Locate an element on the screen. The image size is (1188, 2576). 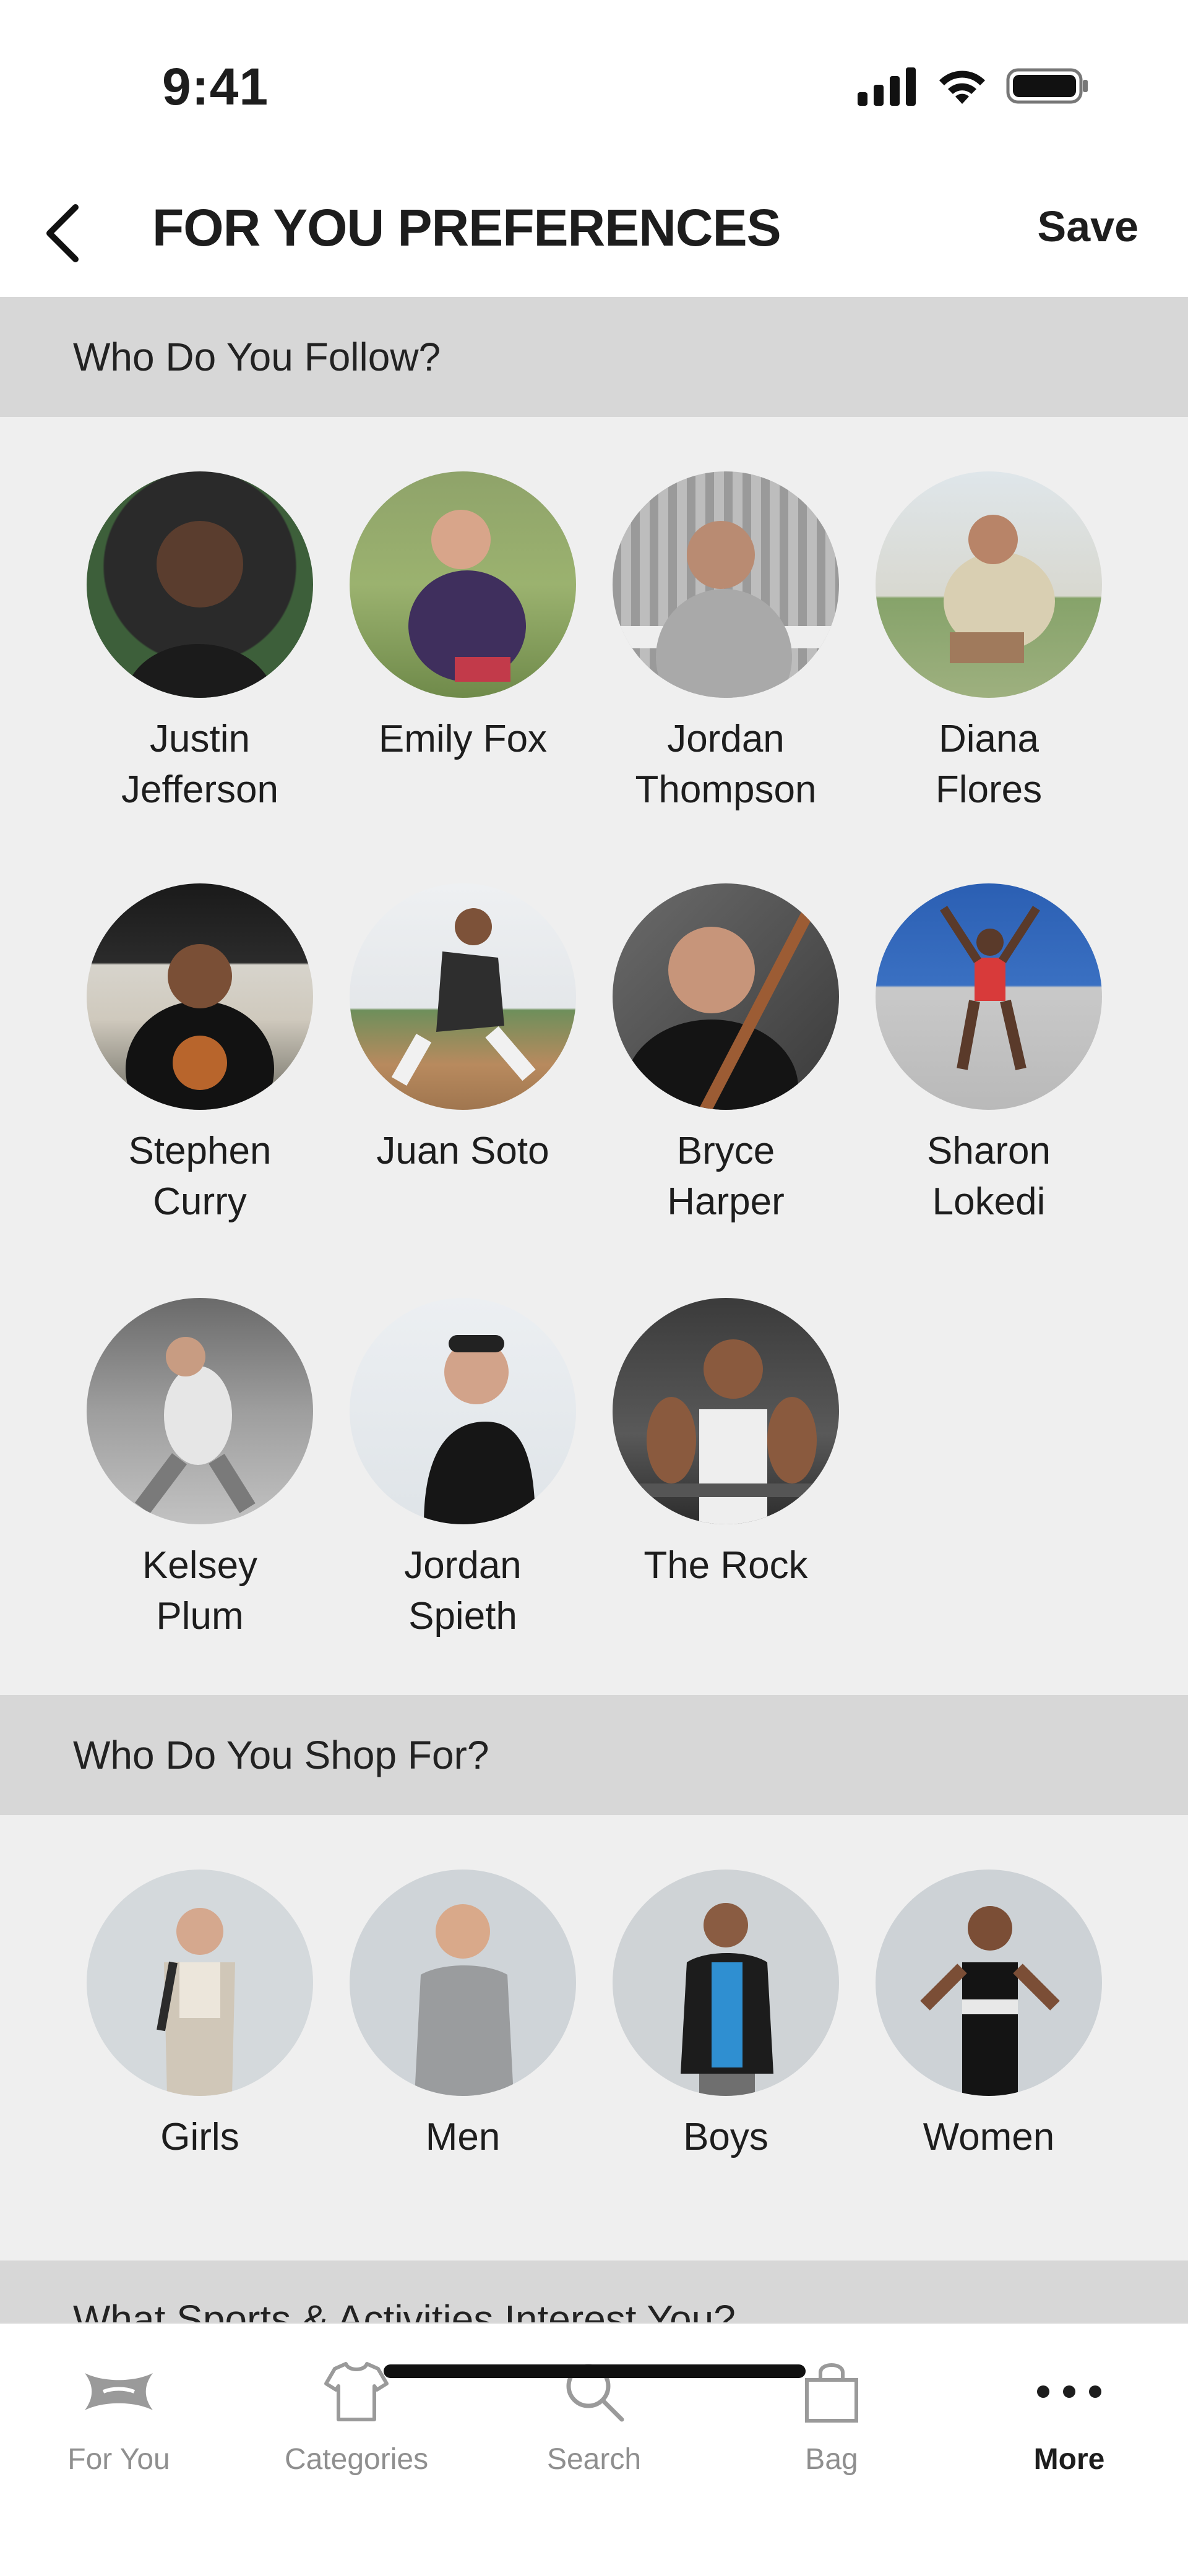
shop-for-boys: Boys is located at coordinates (726, 2016).